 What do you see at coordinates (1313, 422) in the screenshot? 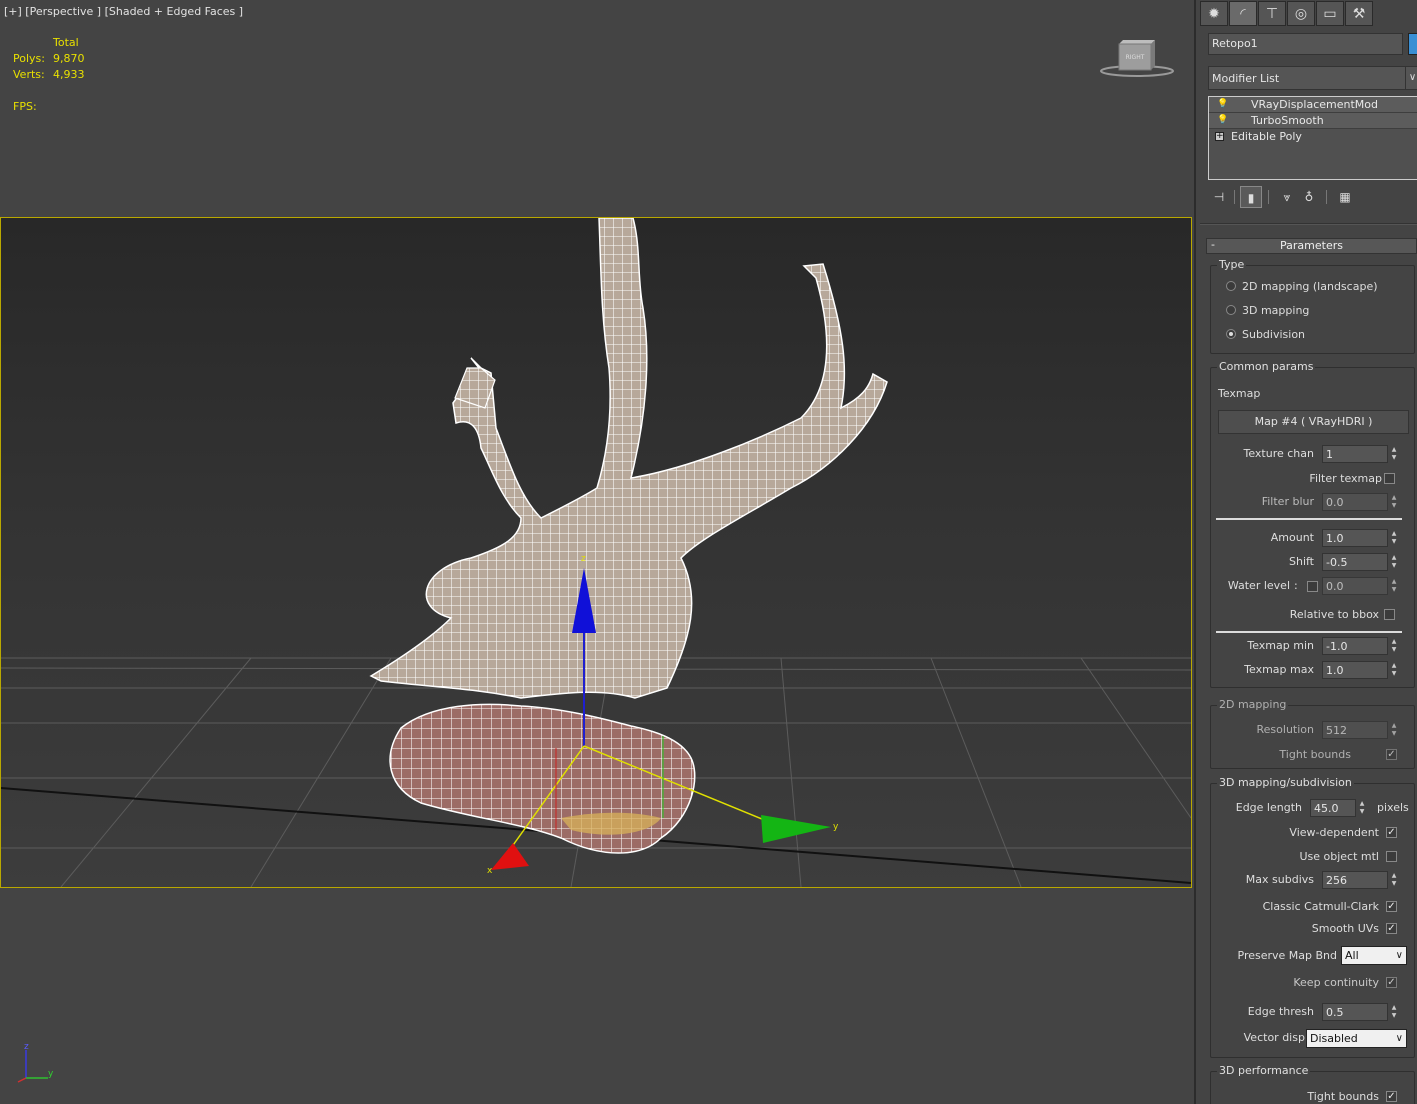
I see `texmap-button: Map #4 ( VRayHDRI )` at bounding box center [1313, 422].